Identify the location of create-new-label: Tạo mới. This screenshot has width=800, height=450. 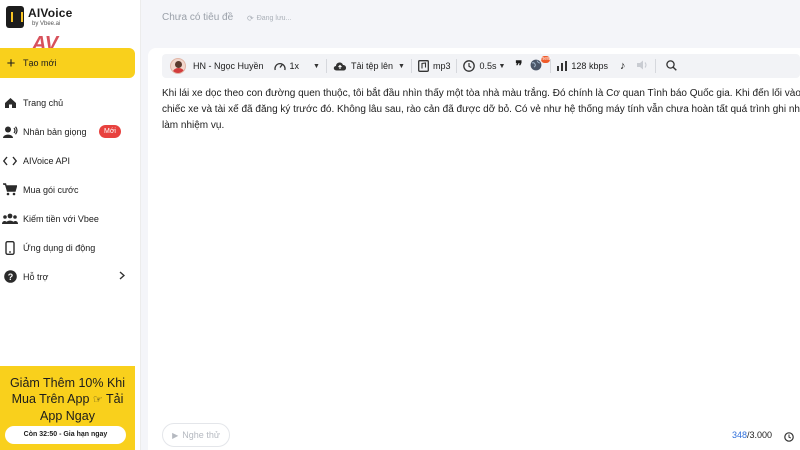
(40, 63).